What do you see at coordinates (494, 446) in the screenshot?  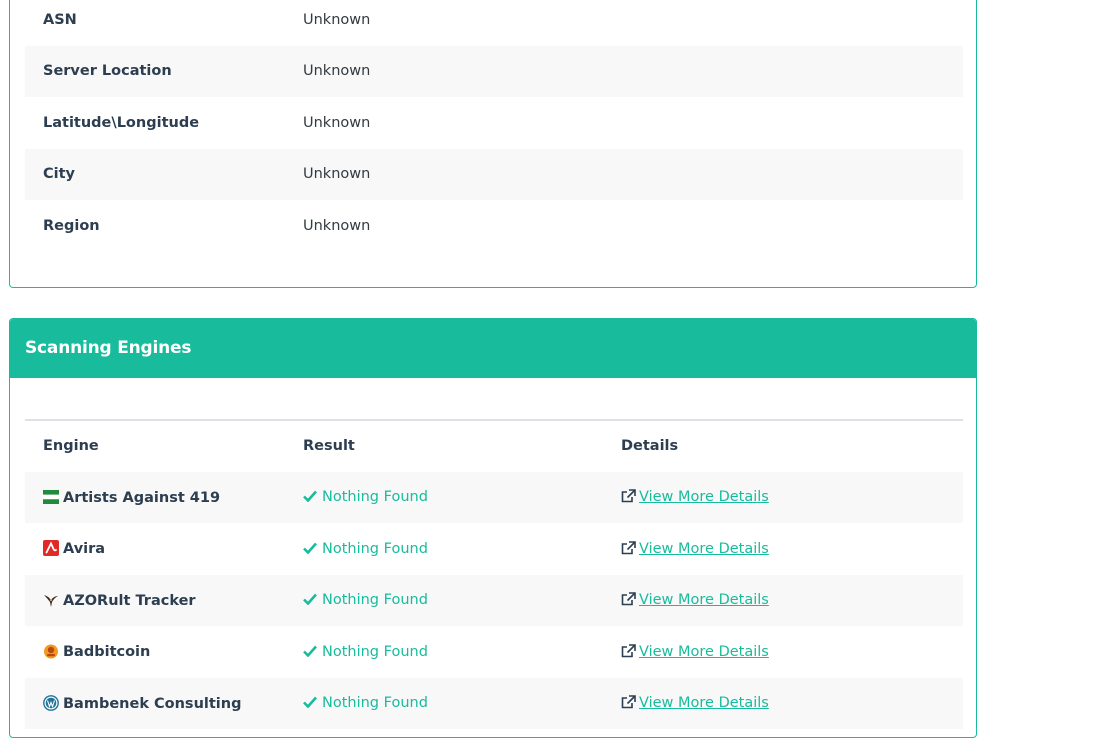 I see `table-header-row: Engine Result Details` at bounding box center [494, 446].